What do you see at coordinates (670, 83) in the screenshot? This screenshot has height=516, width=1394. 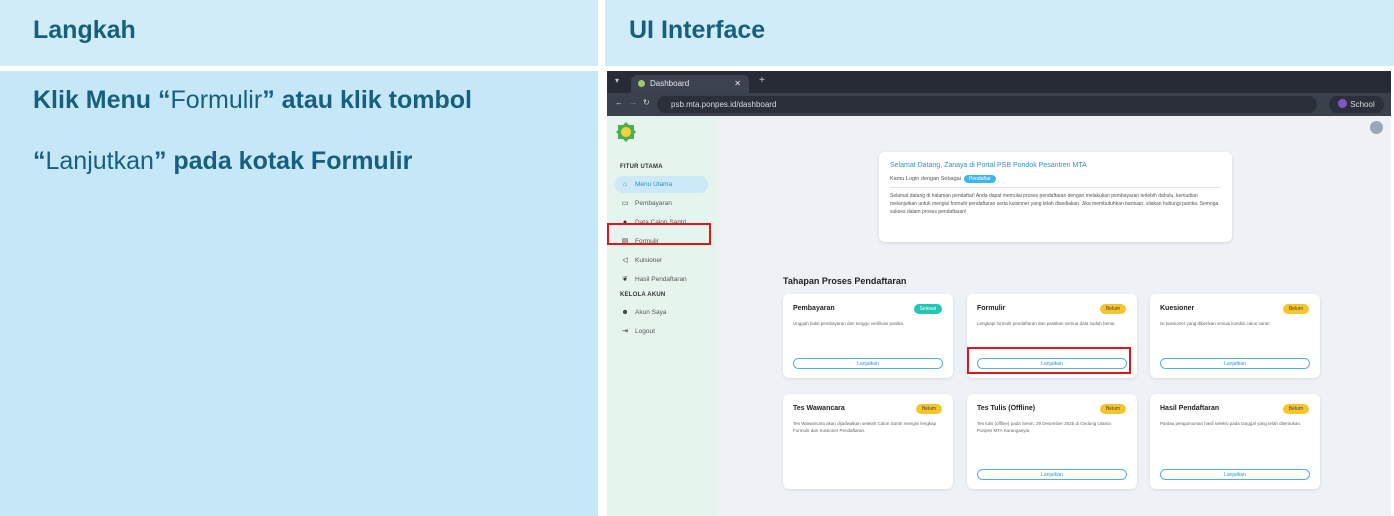 I see `tab-title: Dashboard` at bounding box center [670, 83].